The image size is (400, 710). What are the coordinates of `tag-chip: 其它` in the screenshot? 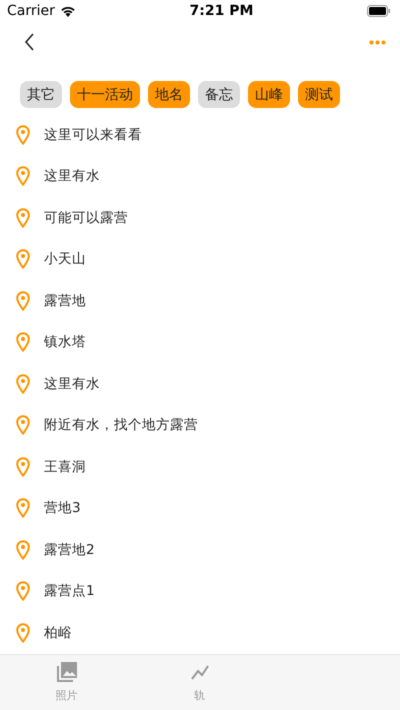 It's located at (41, 94).